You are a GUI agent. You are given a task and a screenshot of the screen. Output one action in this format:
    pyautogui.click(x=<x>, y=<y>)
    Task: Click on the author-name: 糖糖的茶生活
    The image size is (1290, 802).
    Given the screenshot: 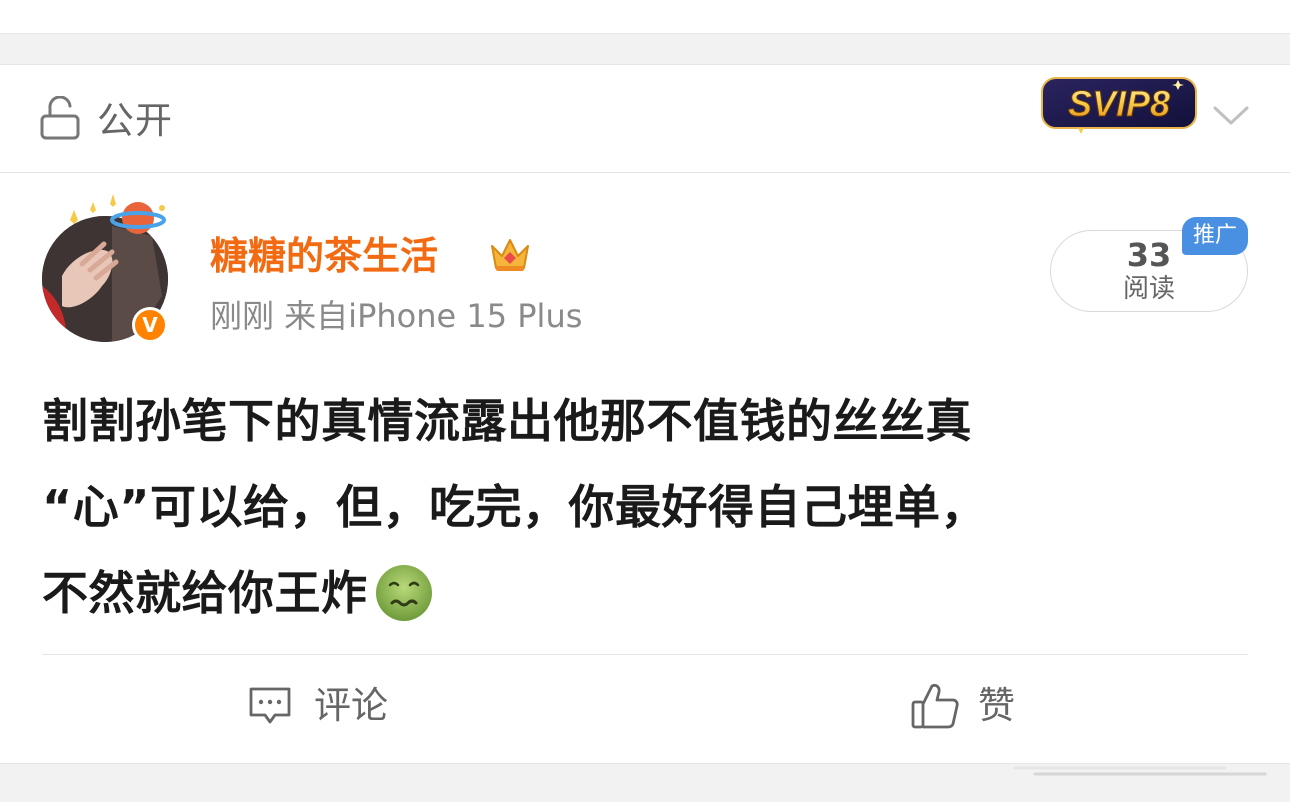 What is the action you would take?
    pyautogui.click(x=324, y=256)
    